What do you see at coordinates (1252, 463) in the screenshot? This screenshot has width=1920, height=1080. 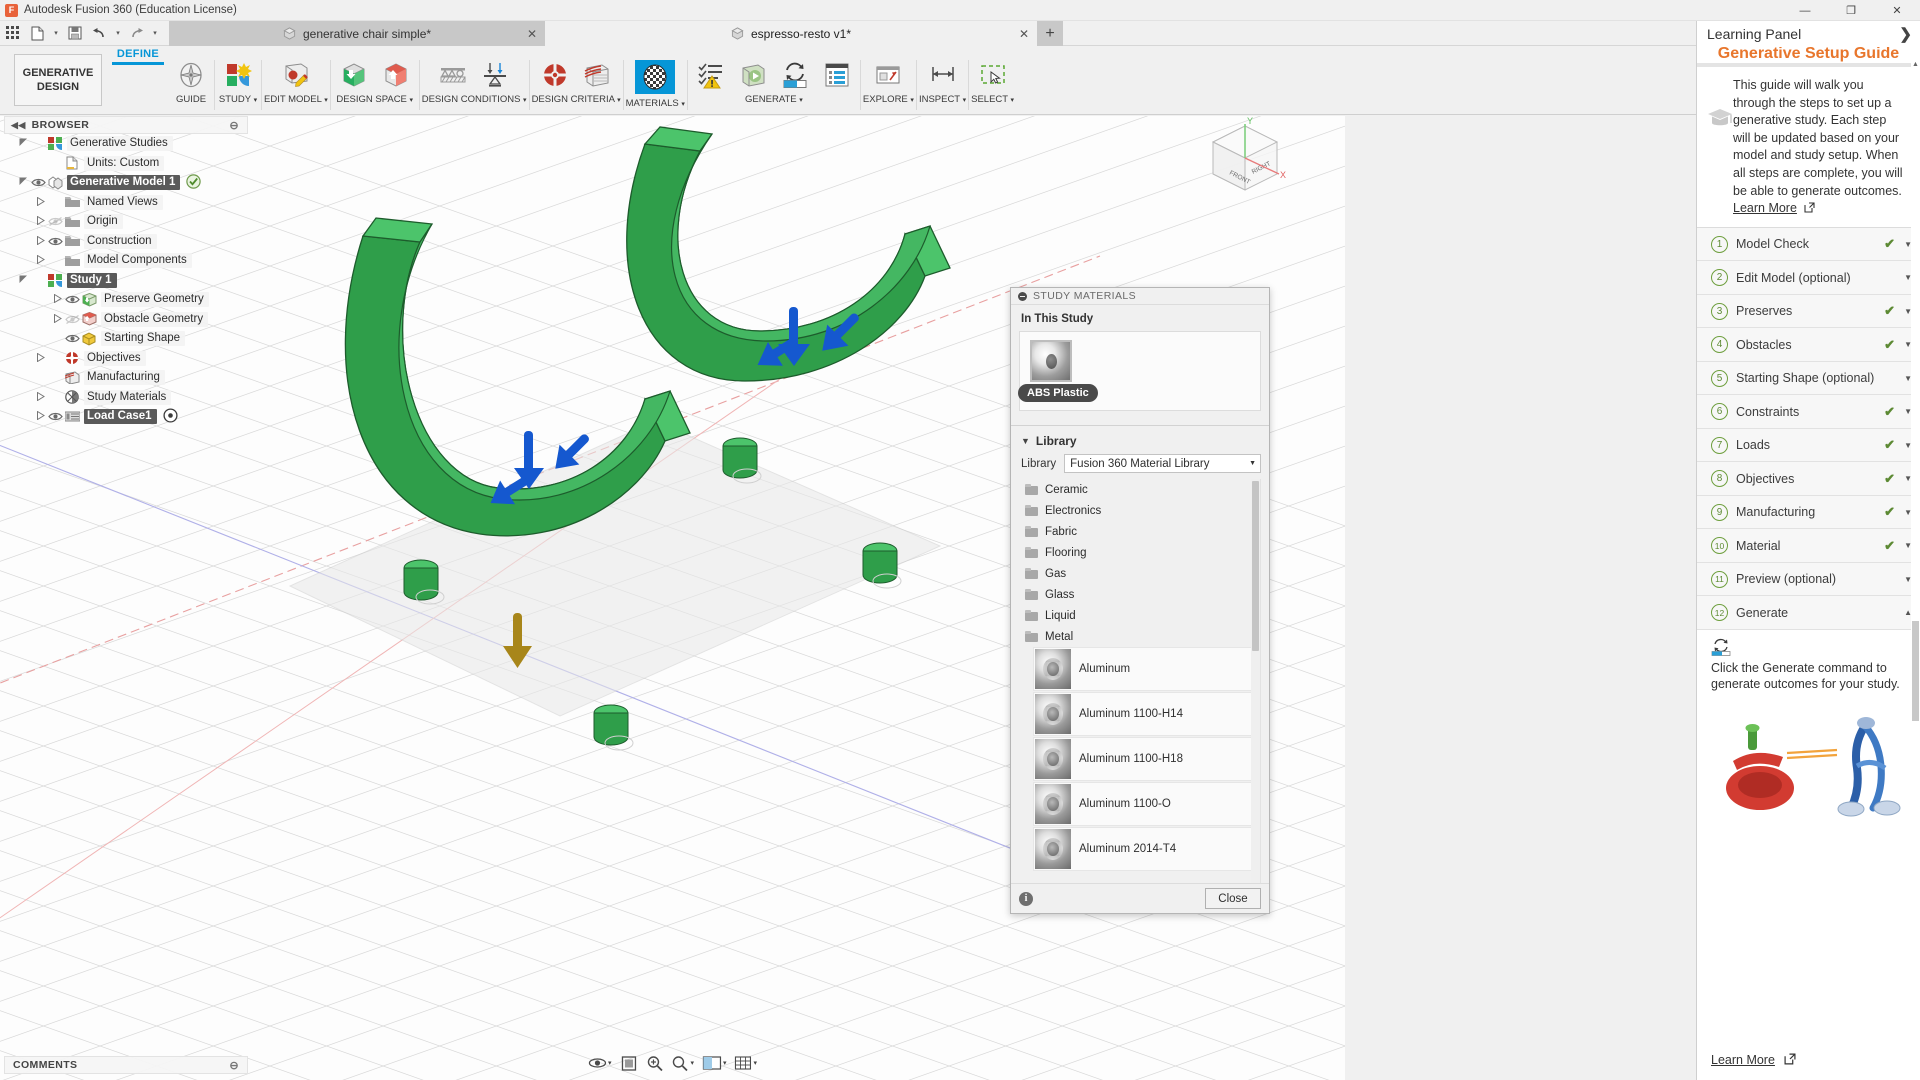 I see `library-dropdown-caret-icon: ▼` at bounding box center [1252, 463].